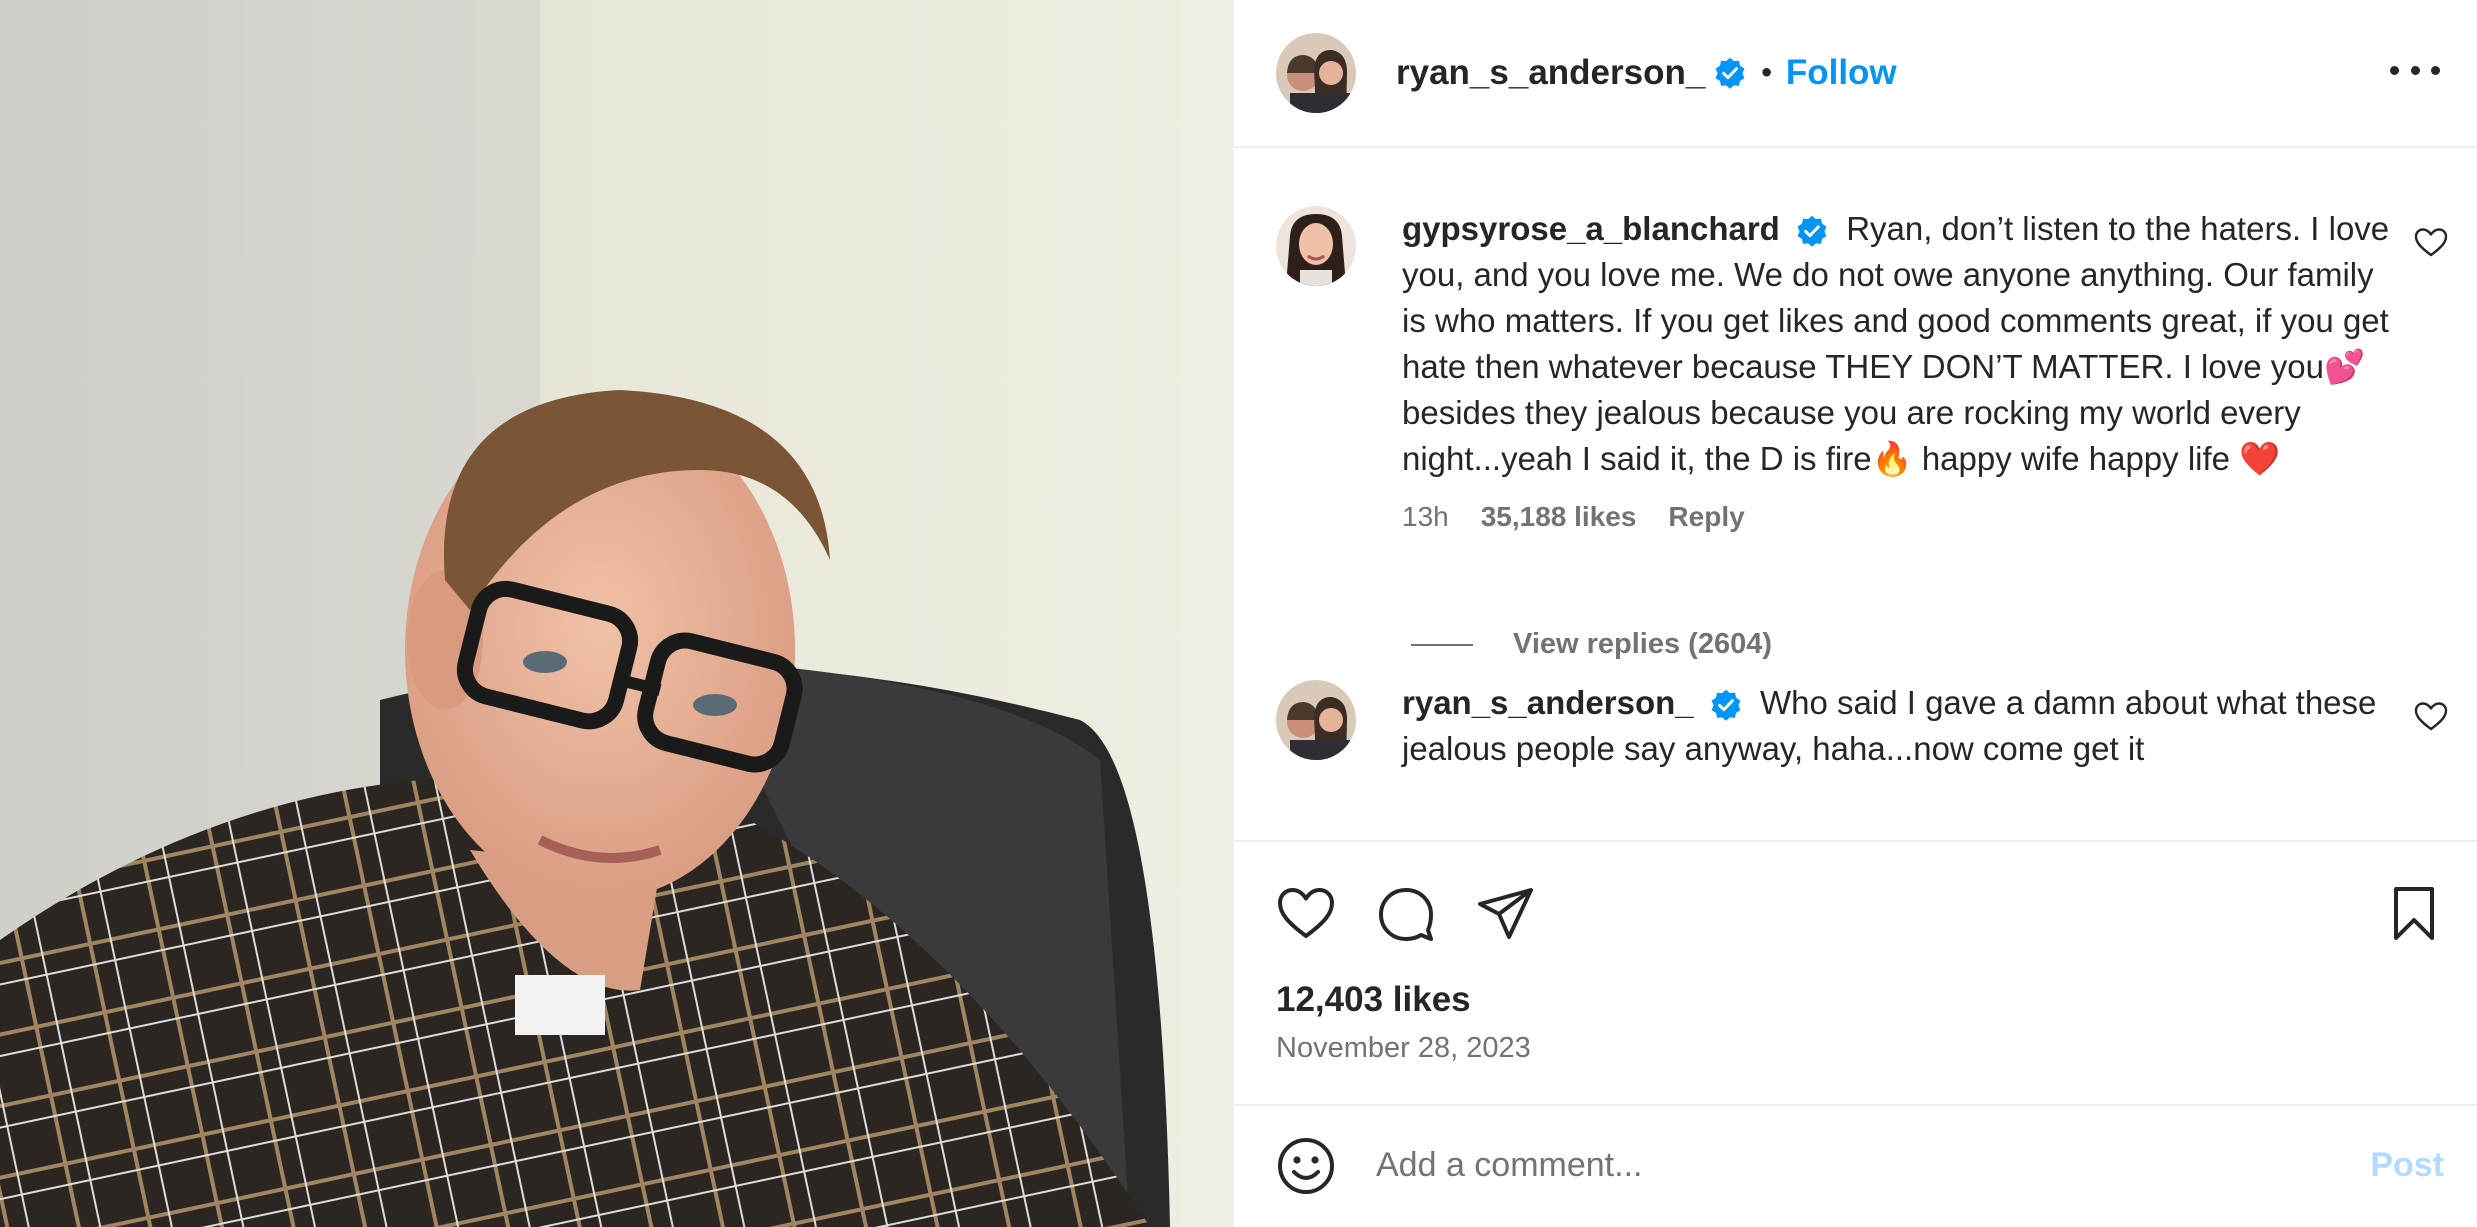 This screenshot has height=1227, width=2477. I want to click on add-comment-bar: Post, so click(1855, 1165).